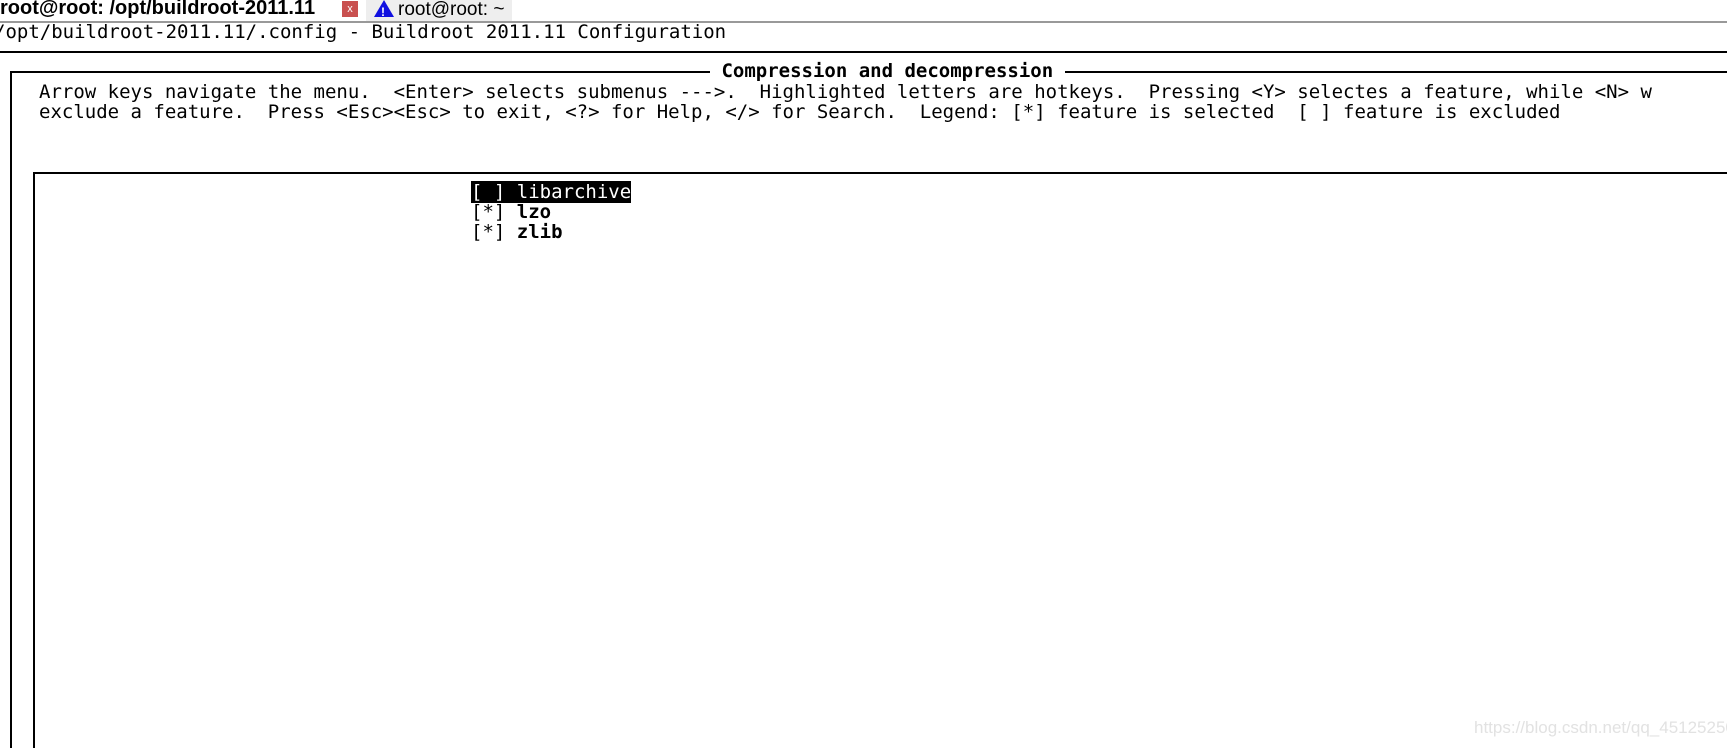  Describe the element at coordinates (511, 212) in the screenshot. I see `menu-item-lzo: [*] lzo` at that location.